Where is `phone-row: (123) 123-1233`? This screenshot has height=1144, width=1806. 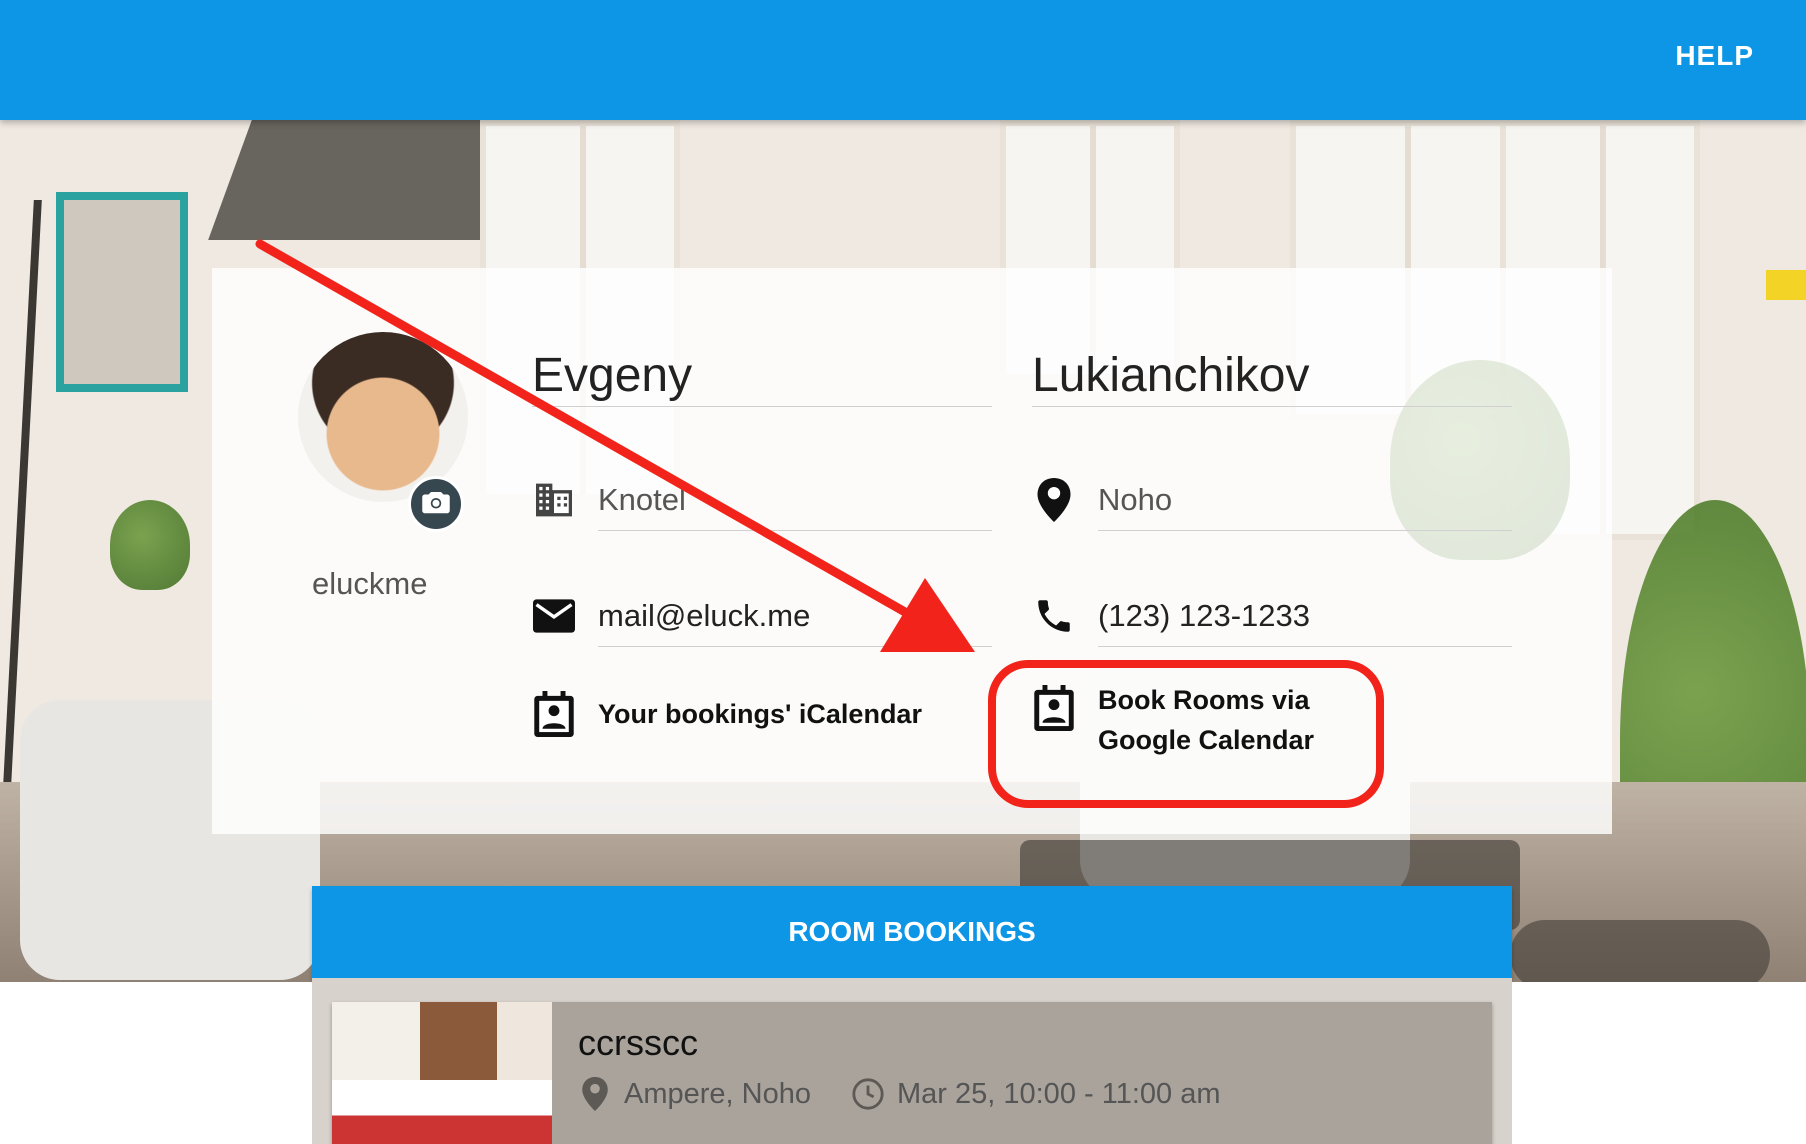 phone-row: (123) 123-1233 is located at coordinates (1171, 616).